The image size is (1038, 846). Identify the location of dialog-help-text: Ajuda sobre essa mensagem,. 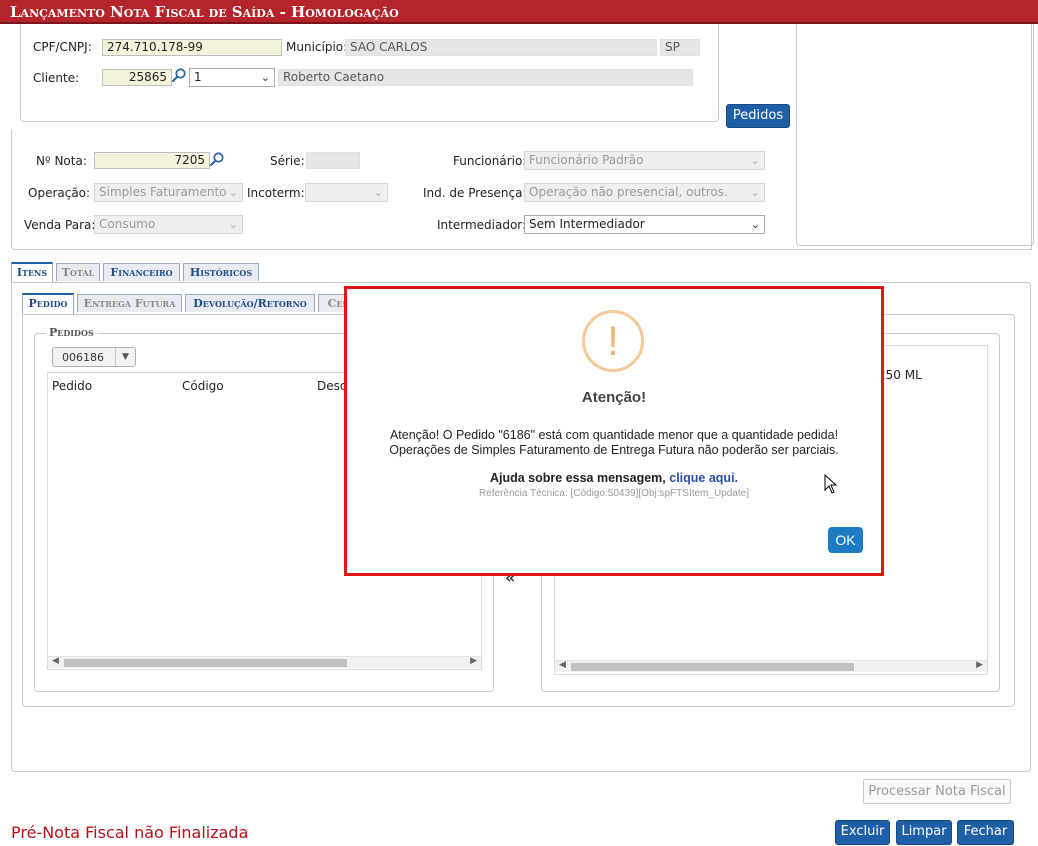
(577, 478).